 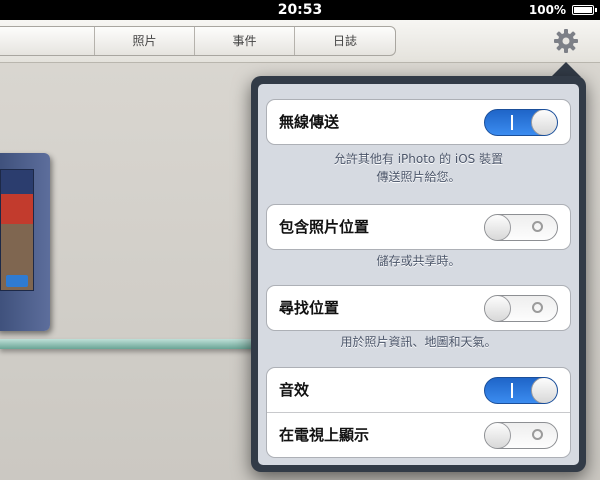 I want to click on gear-icon, so click(x=566, y=41).